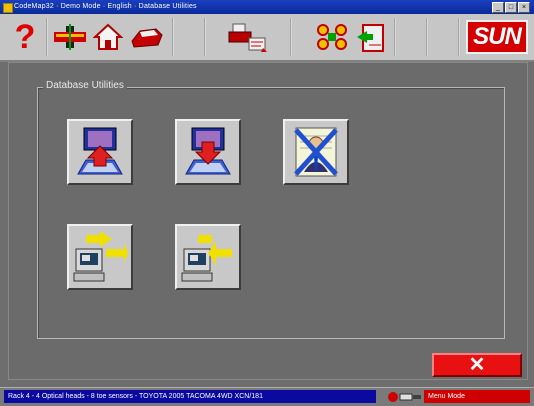  I want to click on brand-logo: SUN, so click(497, 37).